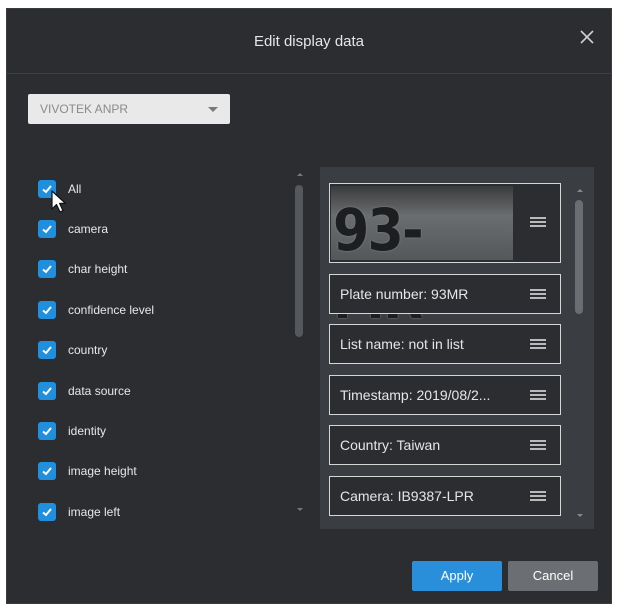 The height and width of the screenshot is (606, 622). I want to click on checkbox-label: char height, so click(98, 269).